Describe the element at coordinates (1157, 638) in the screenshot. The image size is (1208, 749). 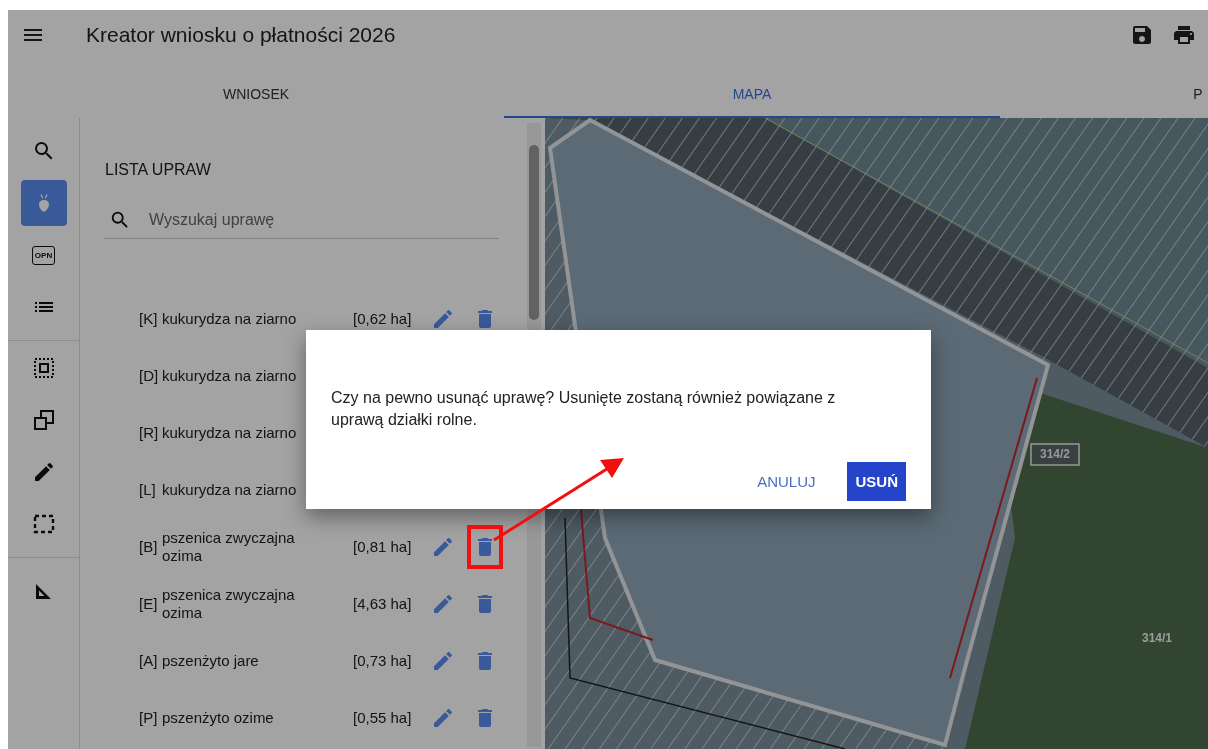
I see `parcel-label: 314/1` at that location.